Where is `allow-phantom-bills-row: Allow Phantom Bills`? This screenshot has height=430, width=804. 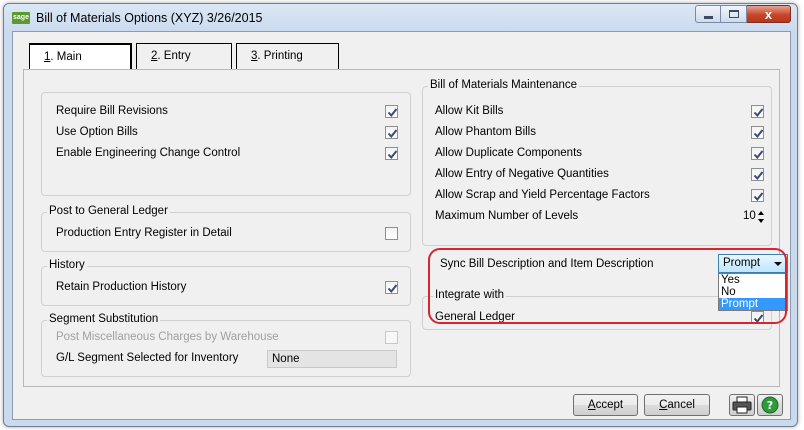
allow-phantom-bills-row: Allow Phantom Bills is located at coordinates (597, 133).